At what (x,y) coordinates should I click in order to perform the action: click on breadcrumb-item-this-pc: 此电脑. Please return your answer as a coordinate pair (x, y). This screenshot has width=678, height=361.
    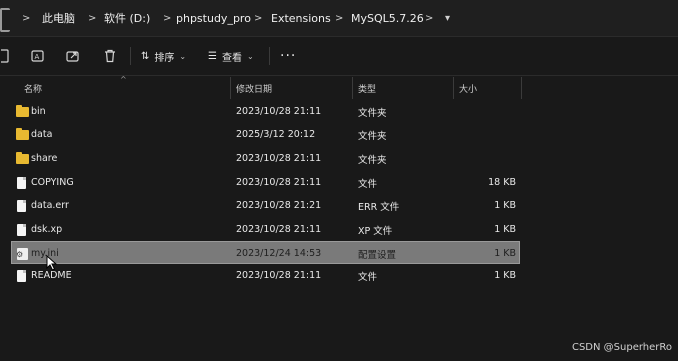
    Looking at the image, I should click on (58, 18).